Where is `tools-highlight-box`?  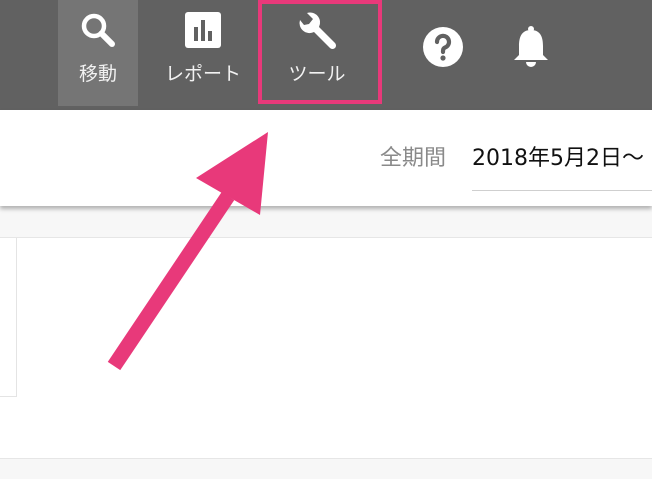 tools-highlight-box is located at coordinates (320, 52).